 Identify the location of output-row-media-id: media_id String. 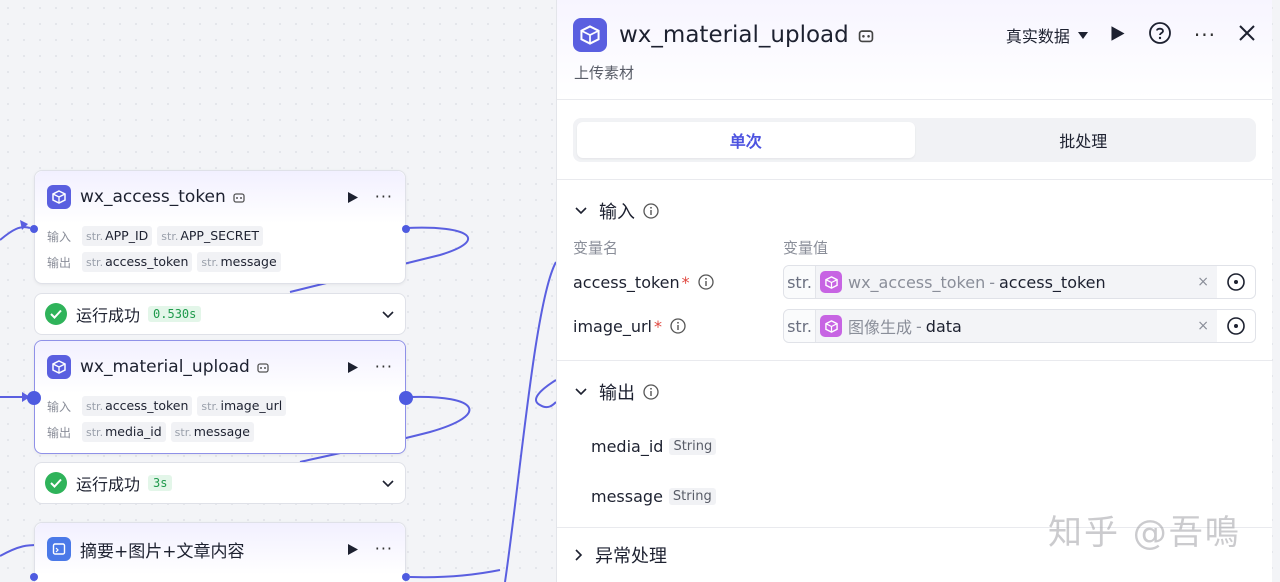
(914, 446).